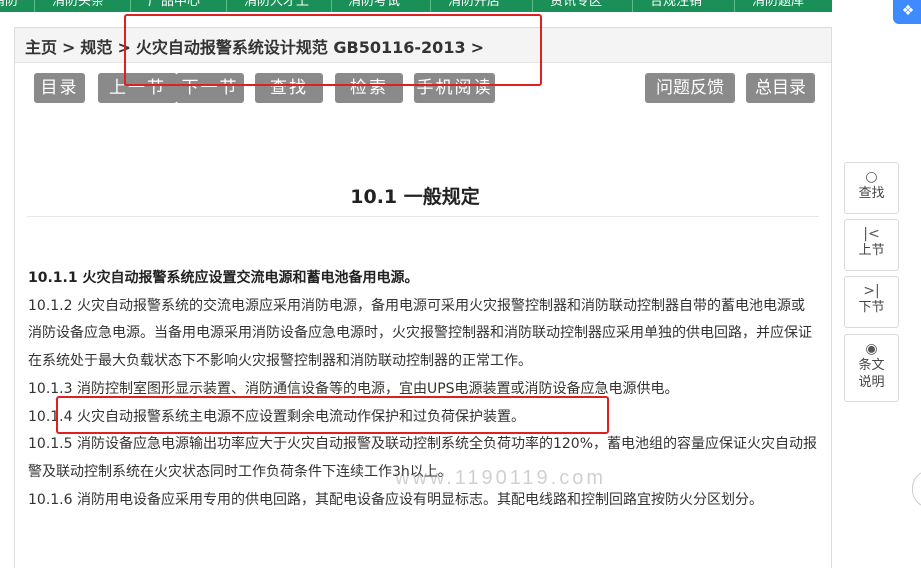  Describe the element at coordinates (474, 5) in the screenshot. I see `nav-item: 消防开店` at that location.